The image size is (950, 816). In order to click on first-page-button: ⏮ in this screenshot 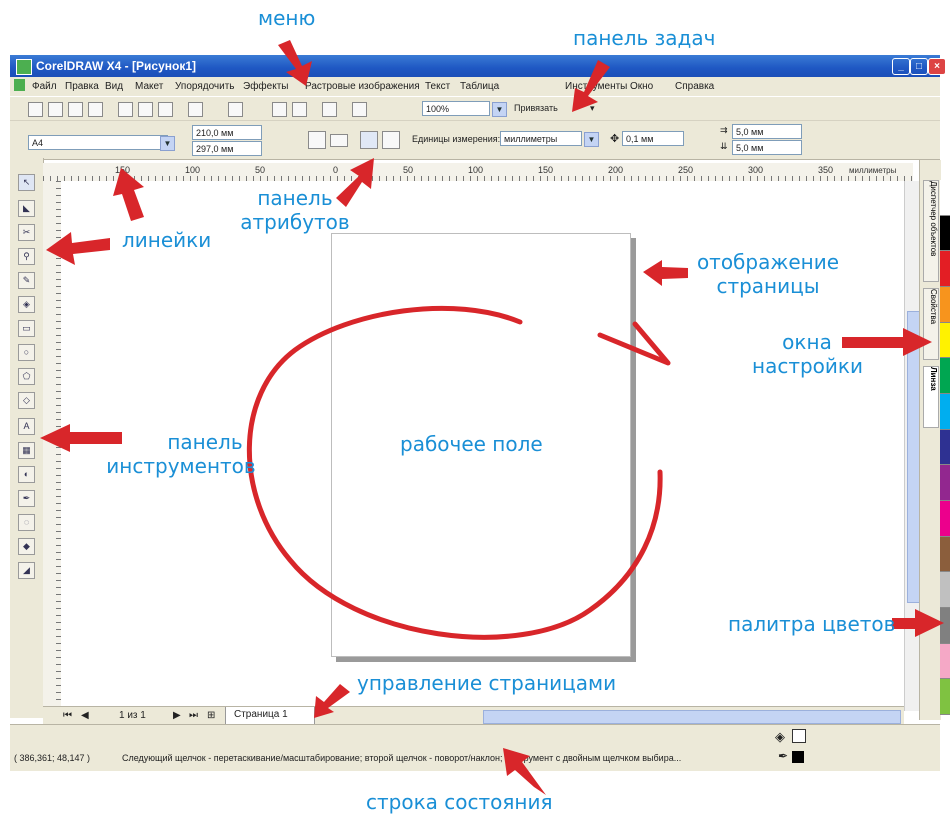, I will do `click(67, 715)`.